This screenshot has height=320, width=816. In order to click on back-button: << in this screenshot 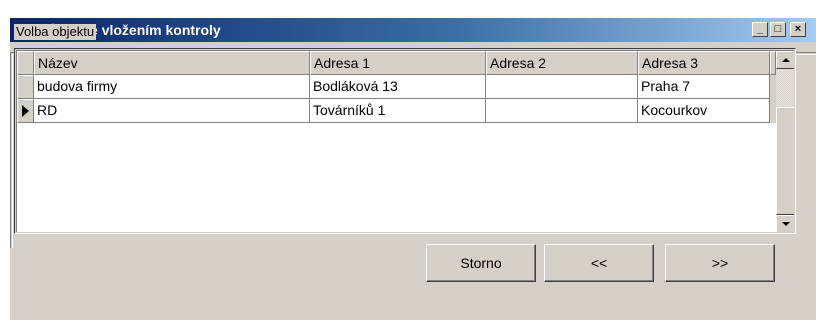, I will do `click(599, 263)`.